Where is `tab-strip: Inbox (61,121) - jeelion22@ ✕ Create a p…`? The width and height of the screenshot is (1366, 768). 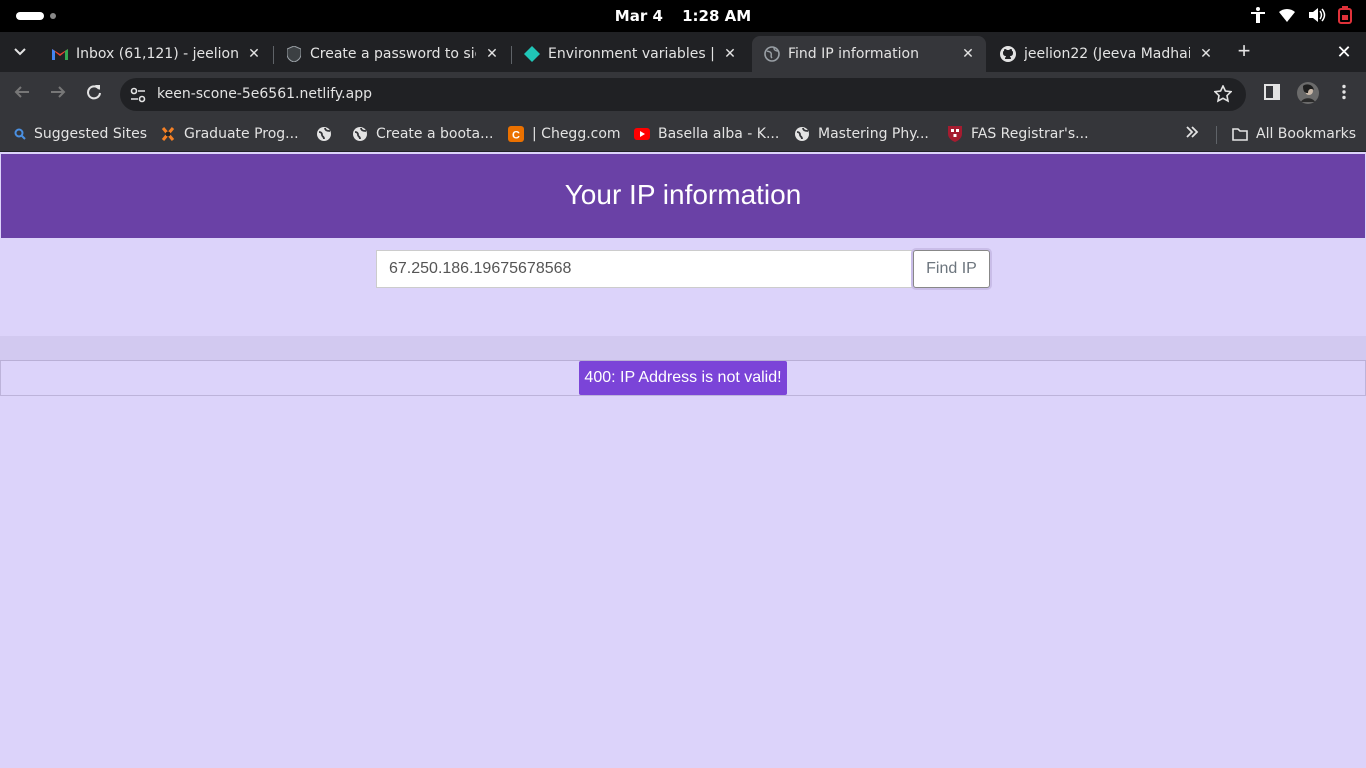 tab-strip: Inbox (61,121) - jeelion22@ ✕ Create a p… is located at coordinates (683, 52).